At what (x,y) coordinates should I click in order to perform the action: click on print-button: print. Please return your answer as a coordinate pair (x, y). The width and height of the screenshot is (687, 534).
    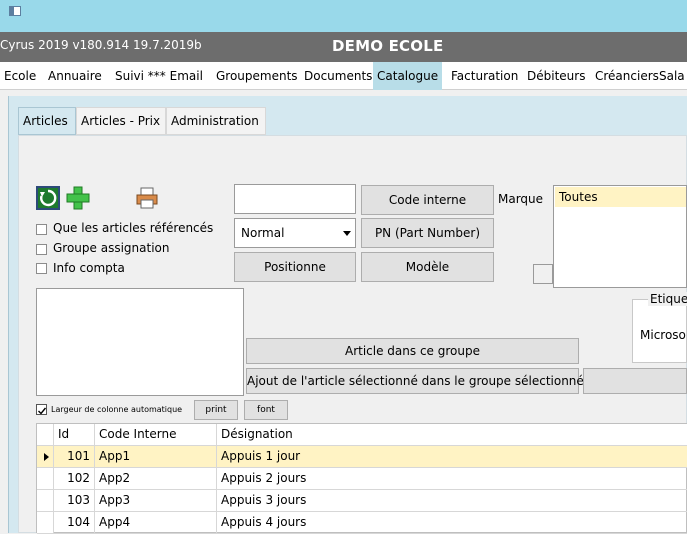
    Looking at the image, I should click on (216, 410).